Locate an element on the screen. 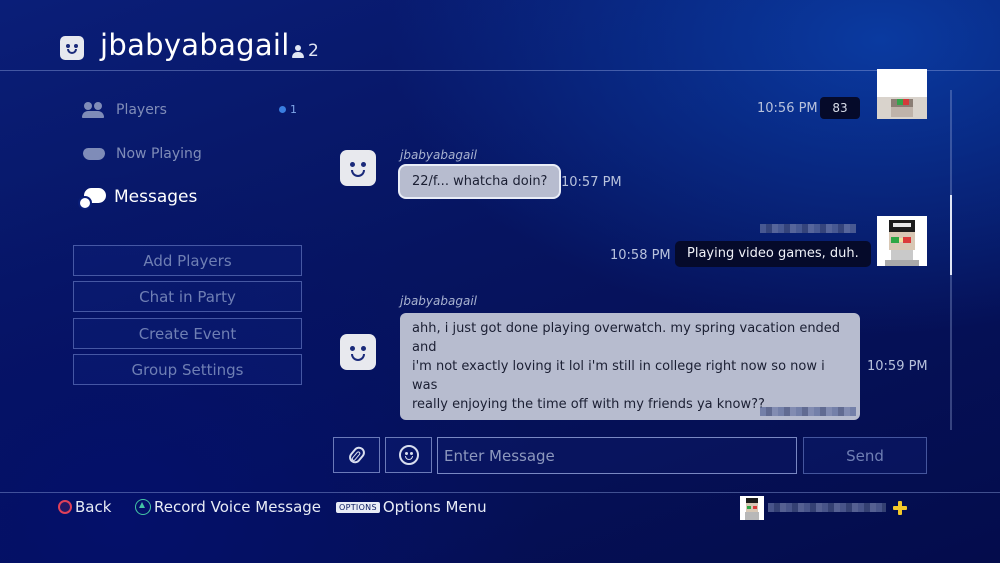  nav-messages: Messages is located at coordinates (139, 197).